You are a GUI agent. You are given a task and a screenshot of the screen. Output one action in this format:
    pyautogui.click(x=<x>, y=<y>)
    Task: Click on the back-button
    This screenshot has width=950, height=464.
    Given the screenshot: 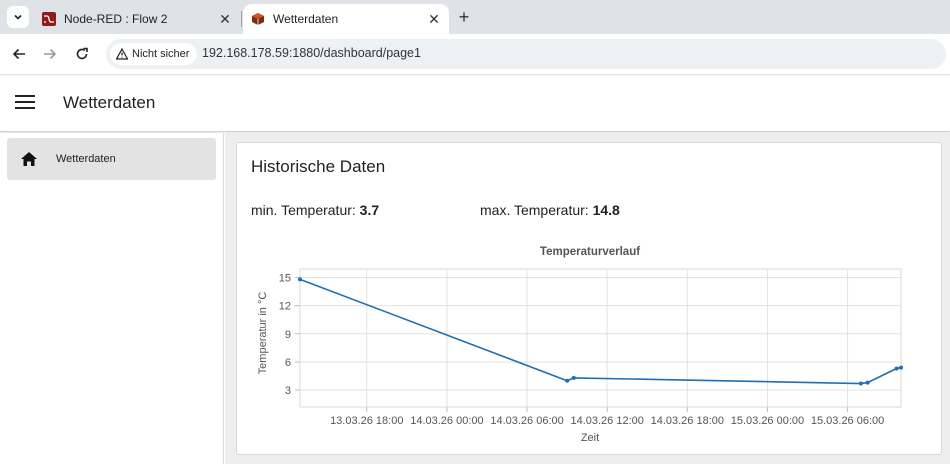 What is the action you would take?
    pyautogui.click(x=19, y=54)
    